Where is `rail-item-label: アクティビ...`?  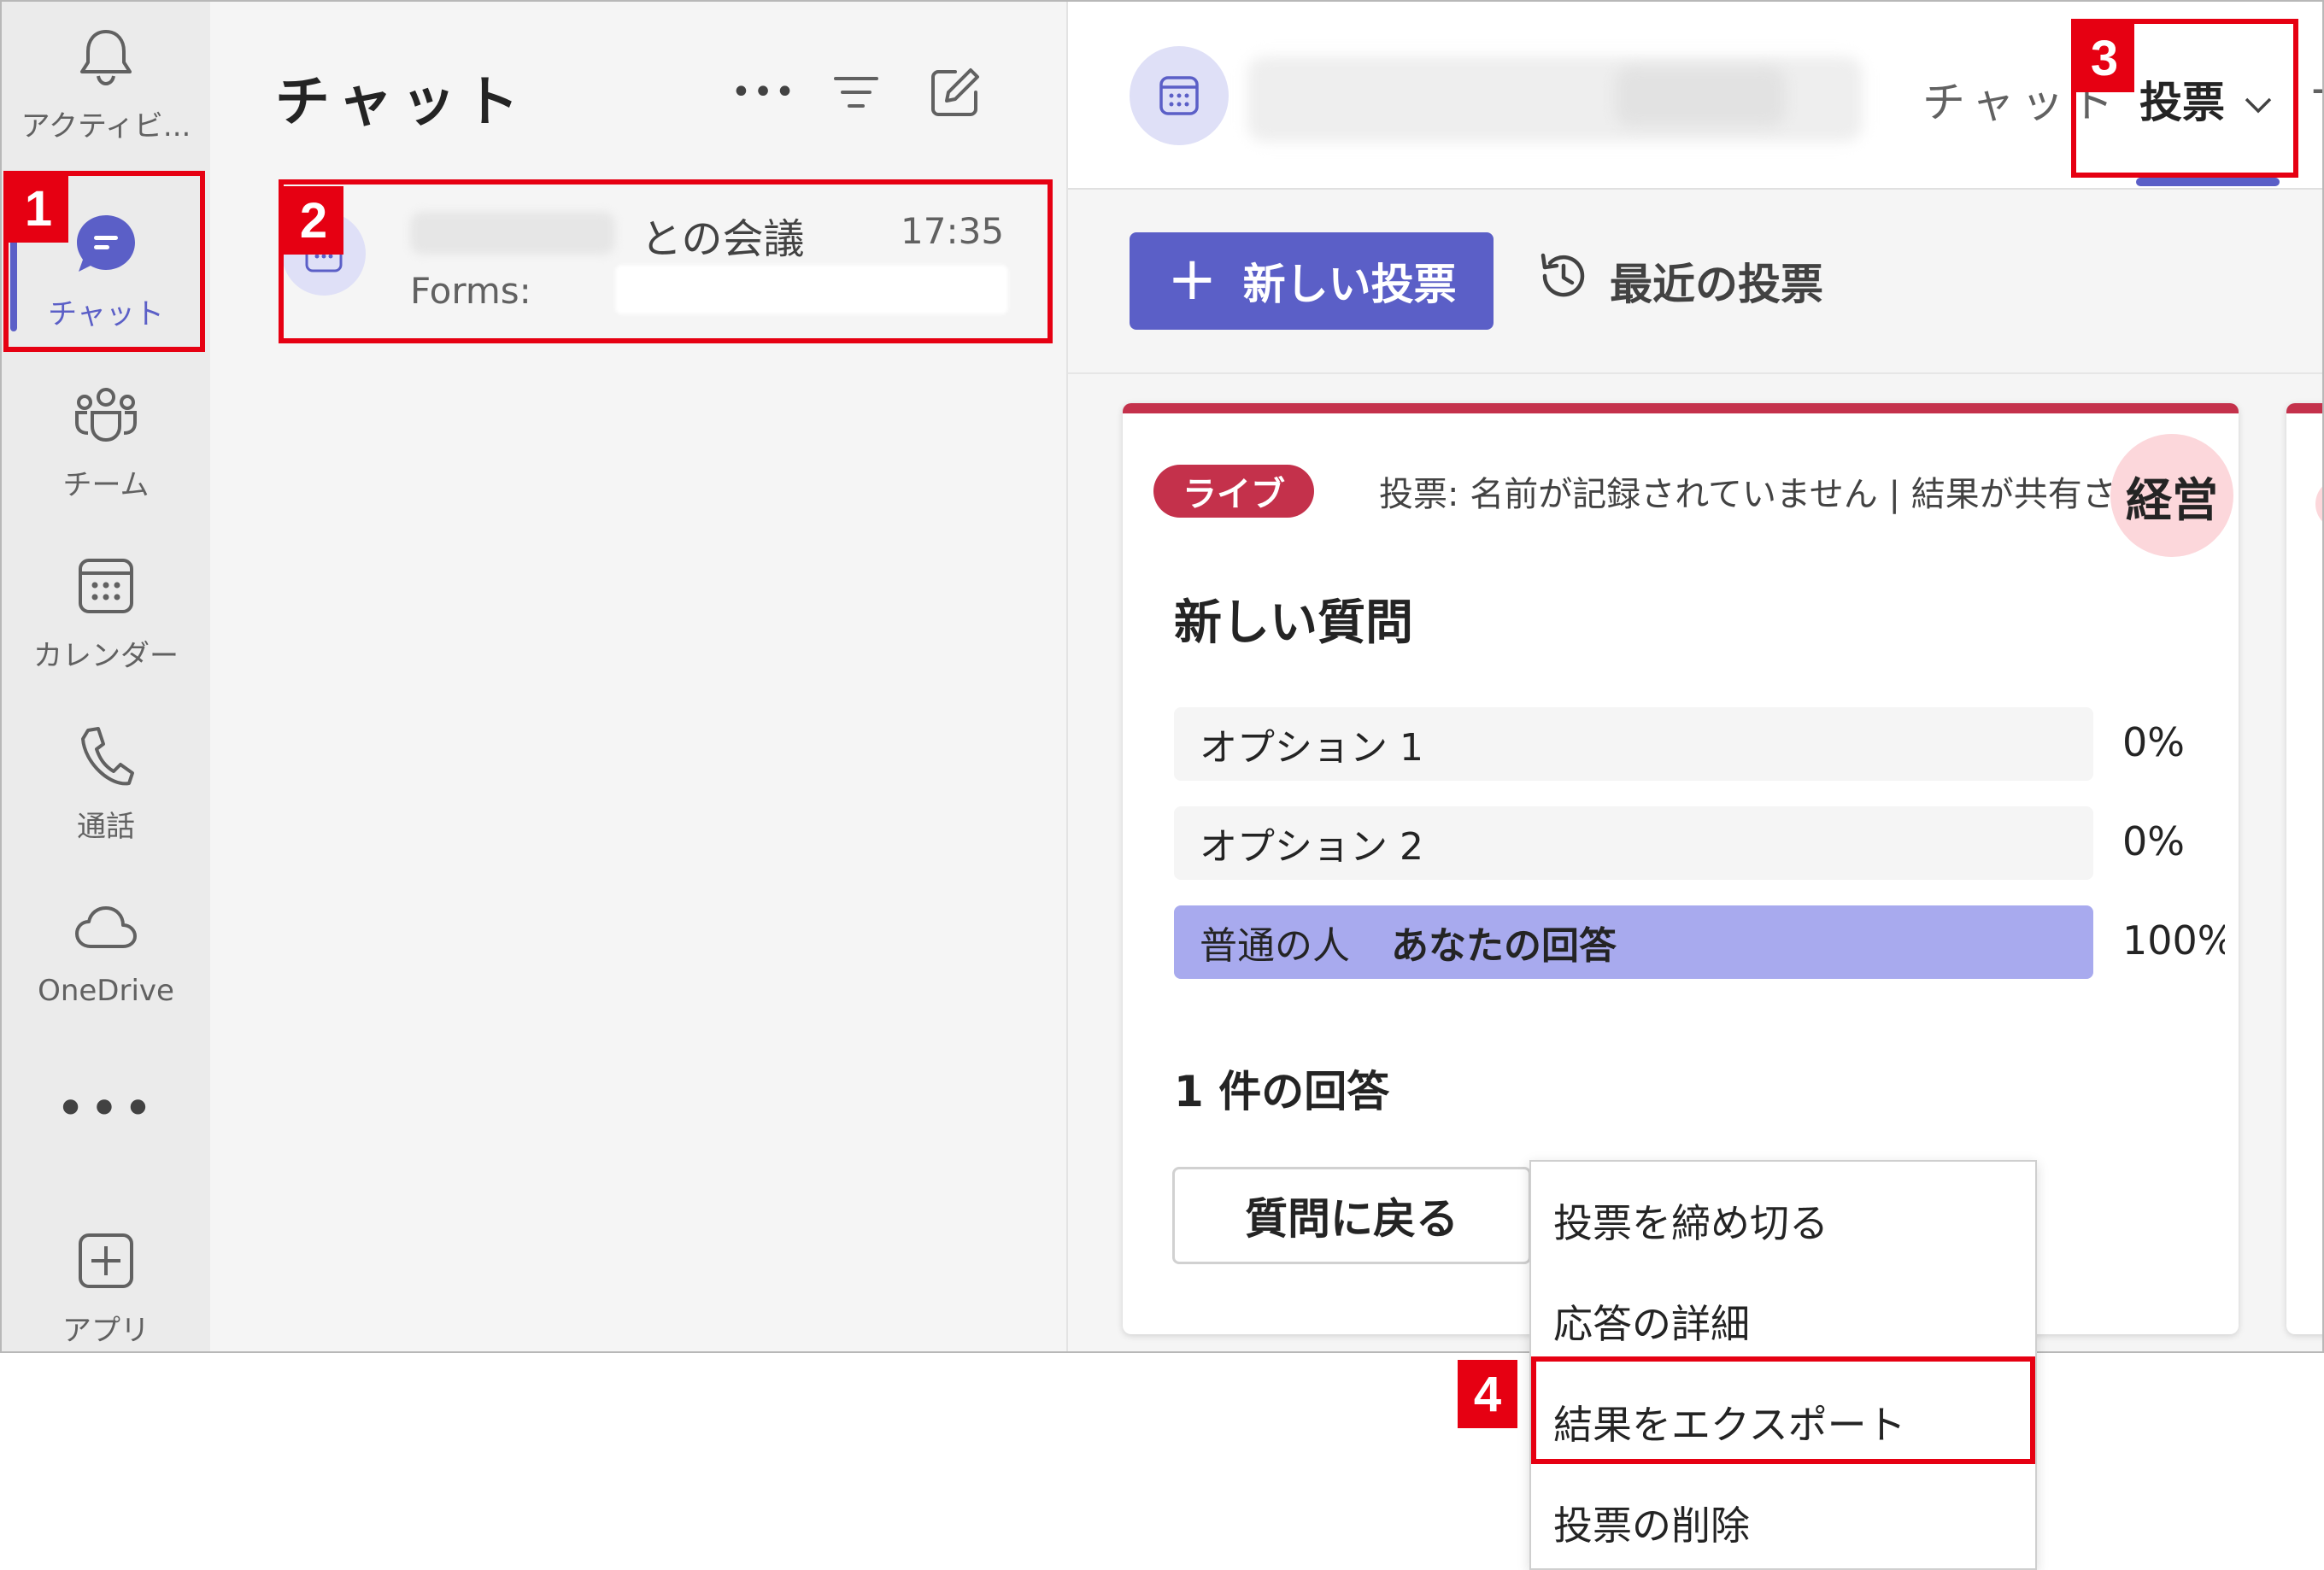 rail-item-label: アクティビ... is located at coordinates (106, 126).